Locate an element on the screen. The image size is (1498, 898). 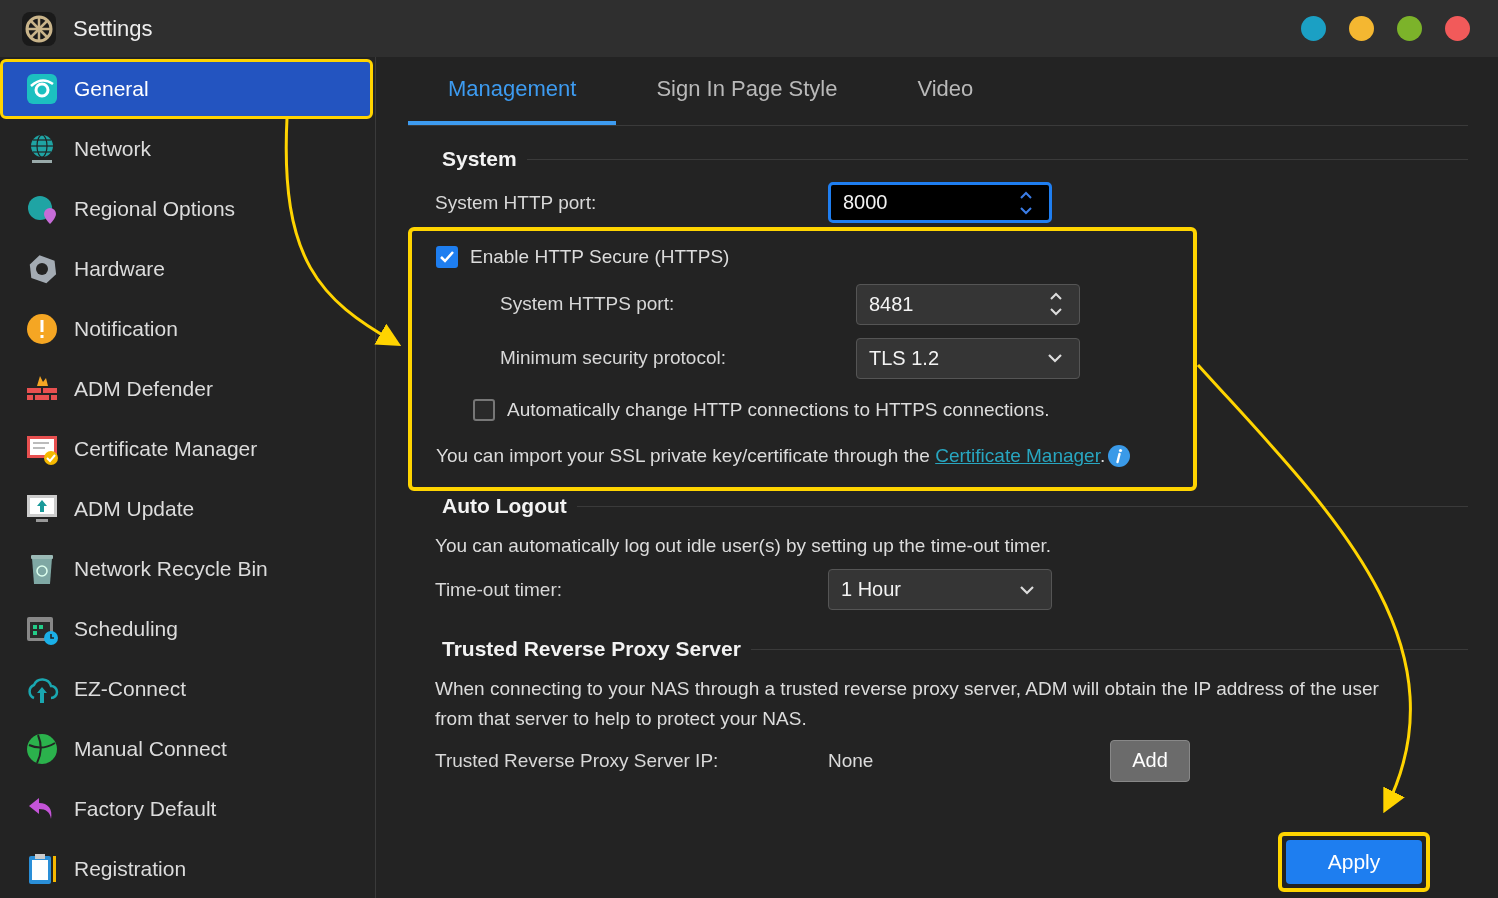
sidebar-item: Factory Default is located at coordinates (186, 809).